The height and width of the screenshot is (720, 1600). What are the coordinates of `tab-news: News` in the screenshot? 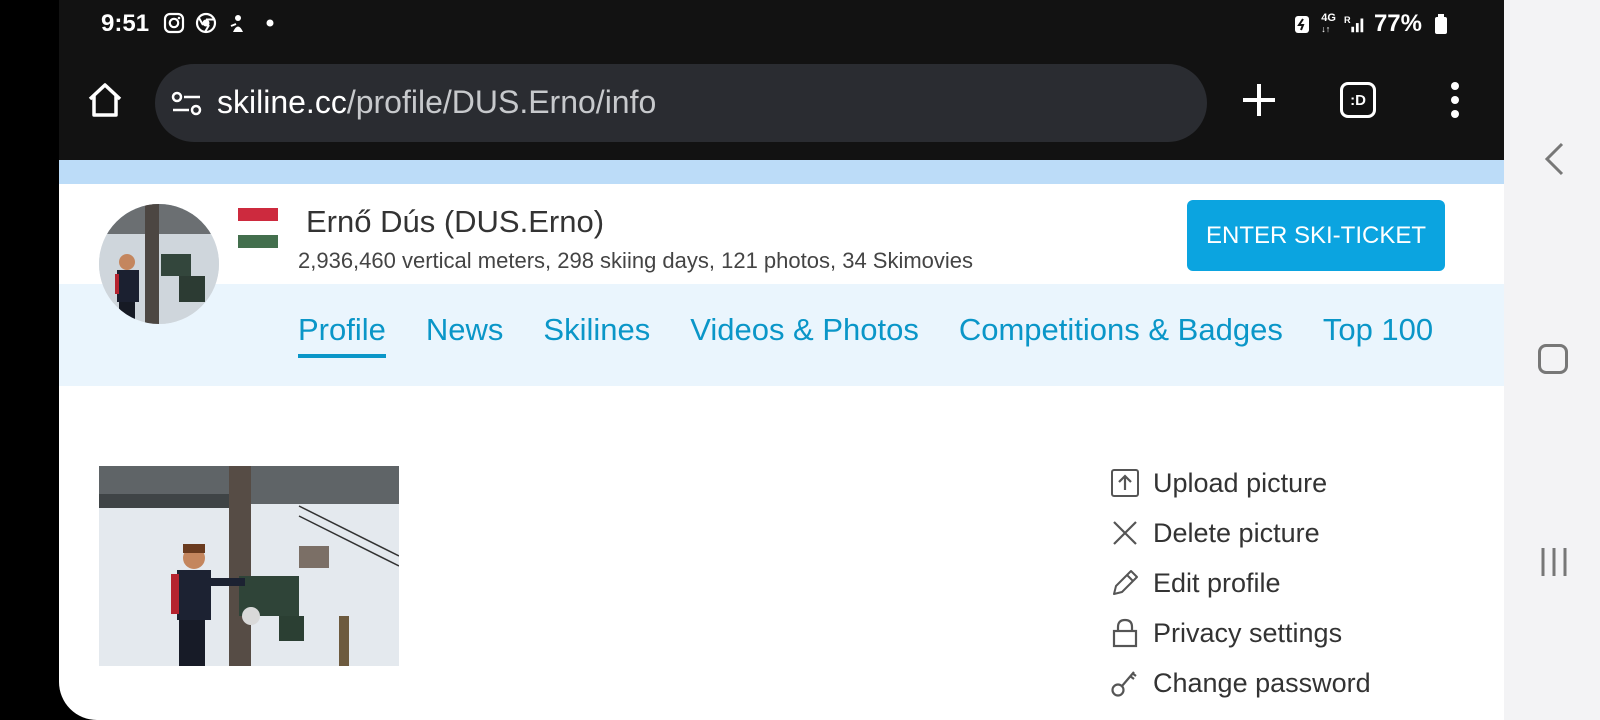 It's located at (465, 335).